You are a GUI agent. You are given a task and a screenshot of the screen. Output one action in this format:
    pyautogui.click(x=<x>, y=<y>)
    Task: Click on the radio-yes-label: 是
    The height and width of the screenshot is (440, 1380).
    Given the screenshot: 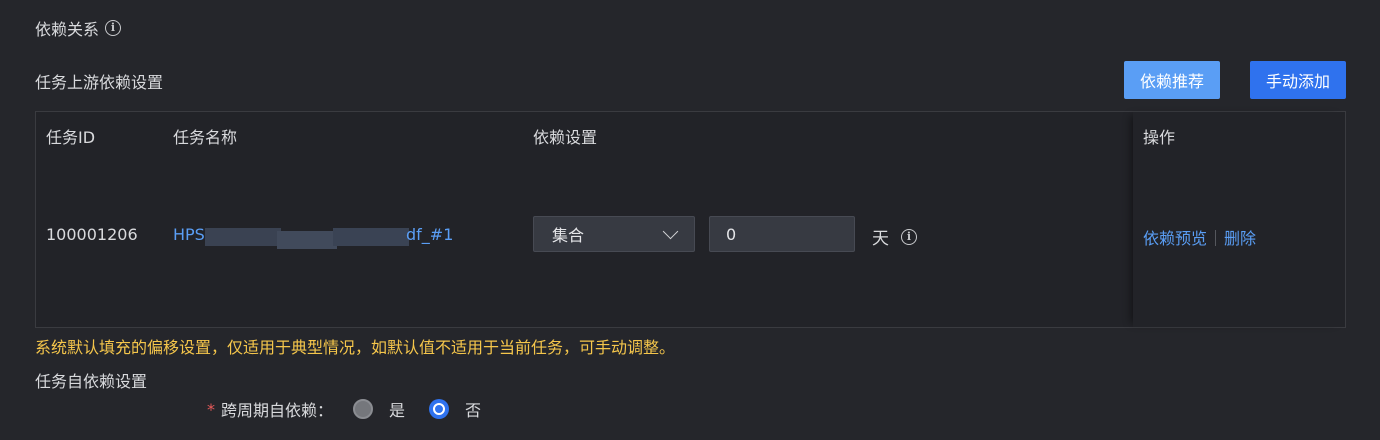 What is the action you would take?
    pyautogui.click(x=397, y=409)
    